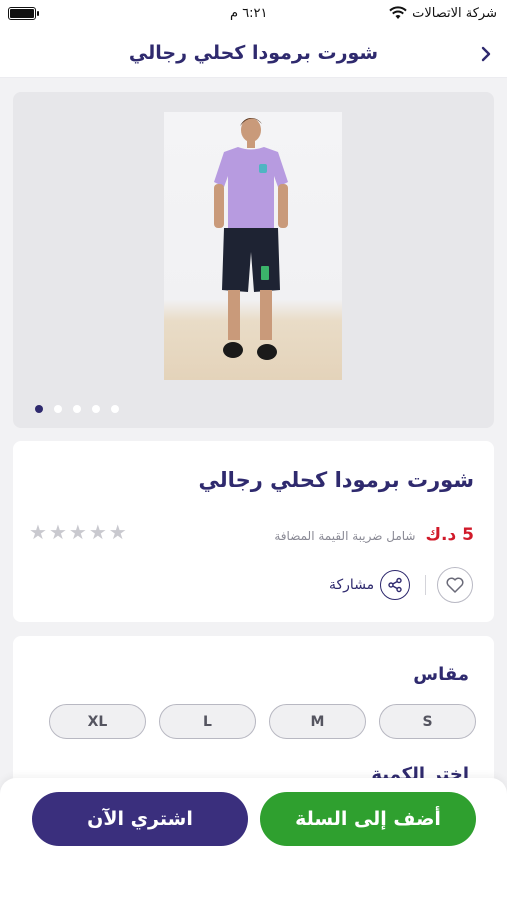  I want to click on share-button: مشاركة, so click(370, 585).